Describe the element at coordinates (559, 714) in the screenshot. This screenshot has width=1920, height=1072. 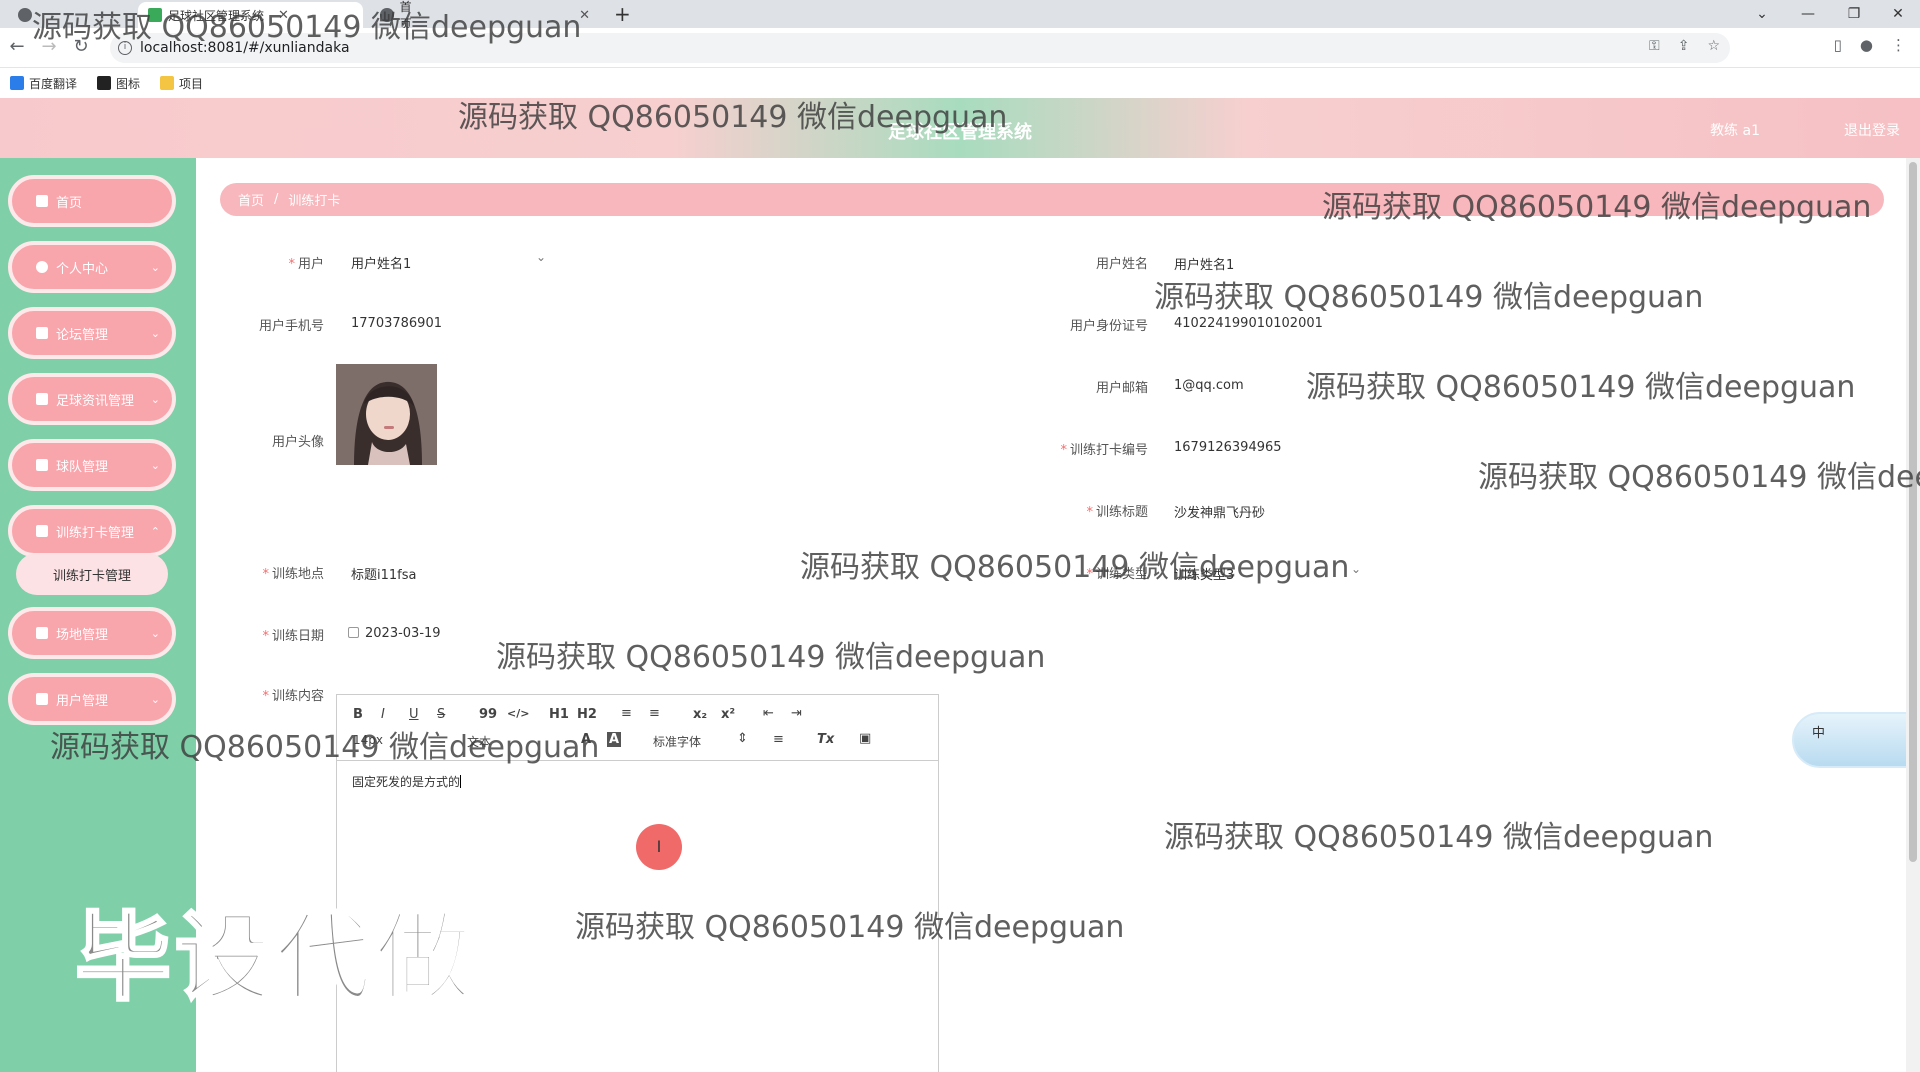
I see `h1-button: H1` at that location.